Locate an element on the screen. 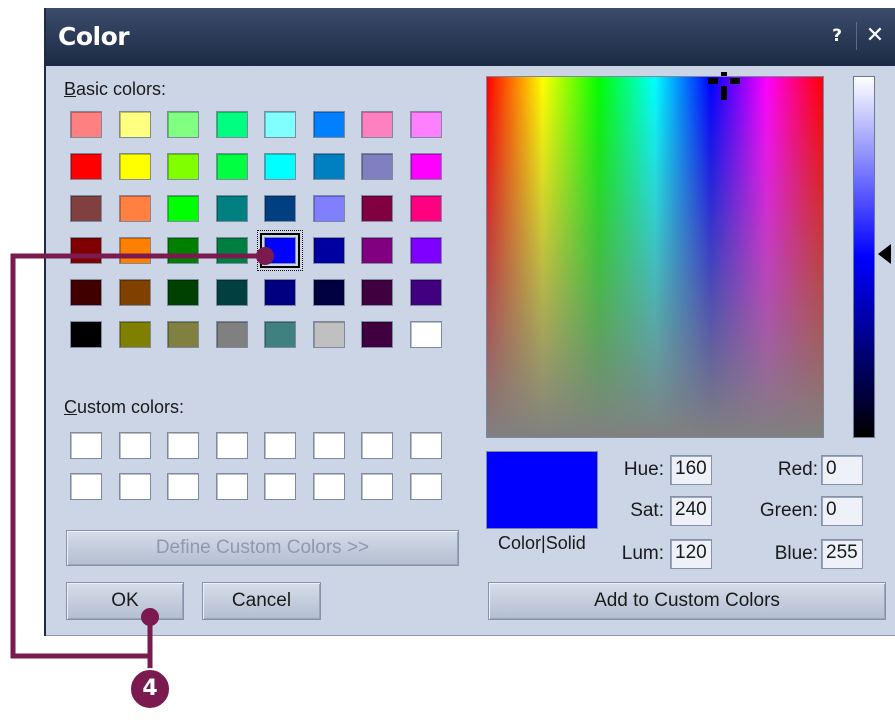 The image size is (895, 722). selected-swatch-frame is located at coordinates (280, 250).